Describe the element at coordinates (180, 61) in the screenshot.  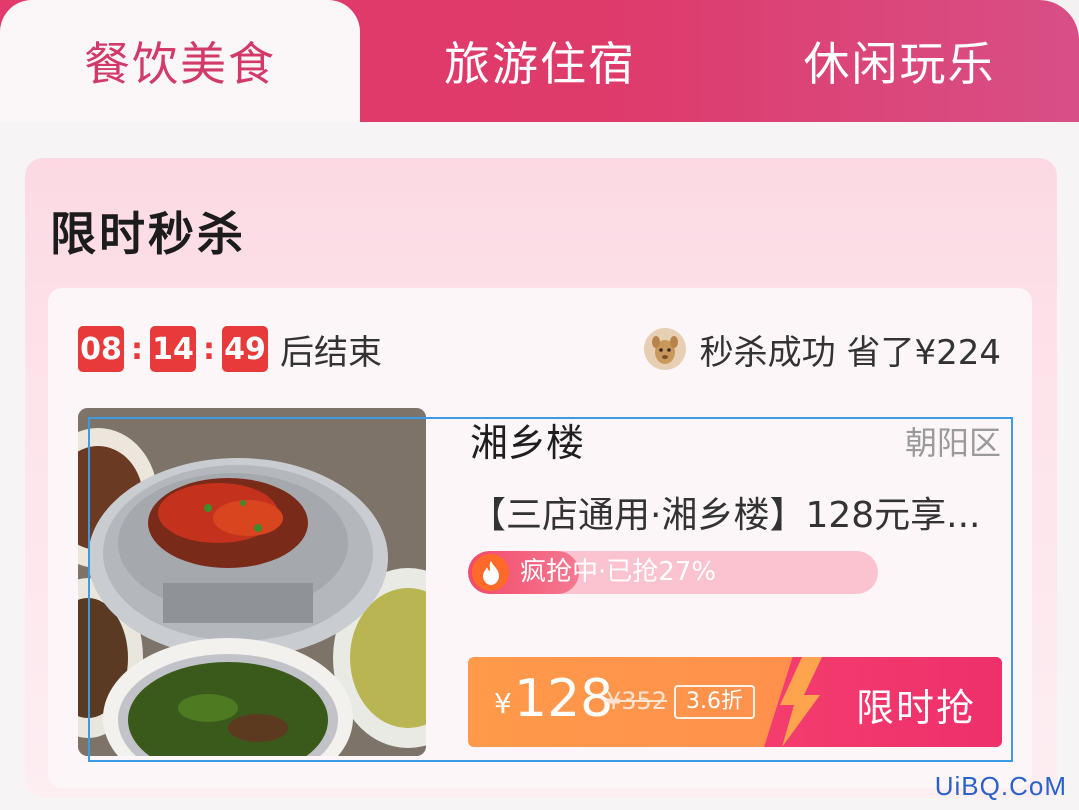
I see `tab-food: 餐饮美食` at that location.